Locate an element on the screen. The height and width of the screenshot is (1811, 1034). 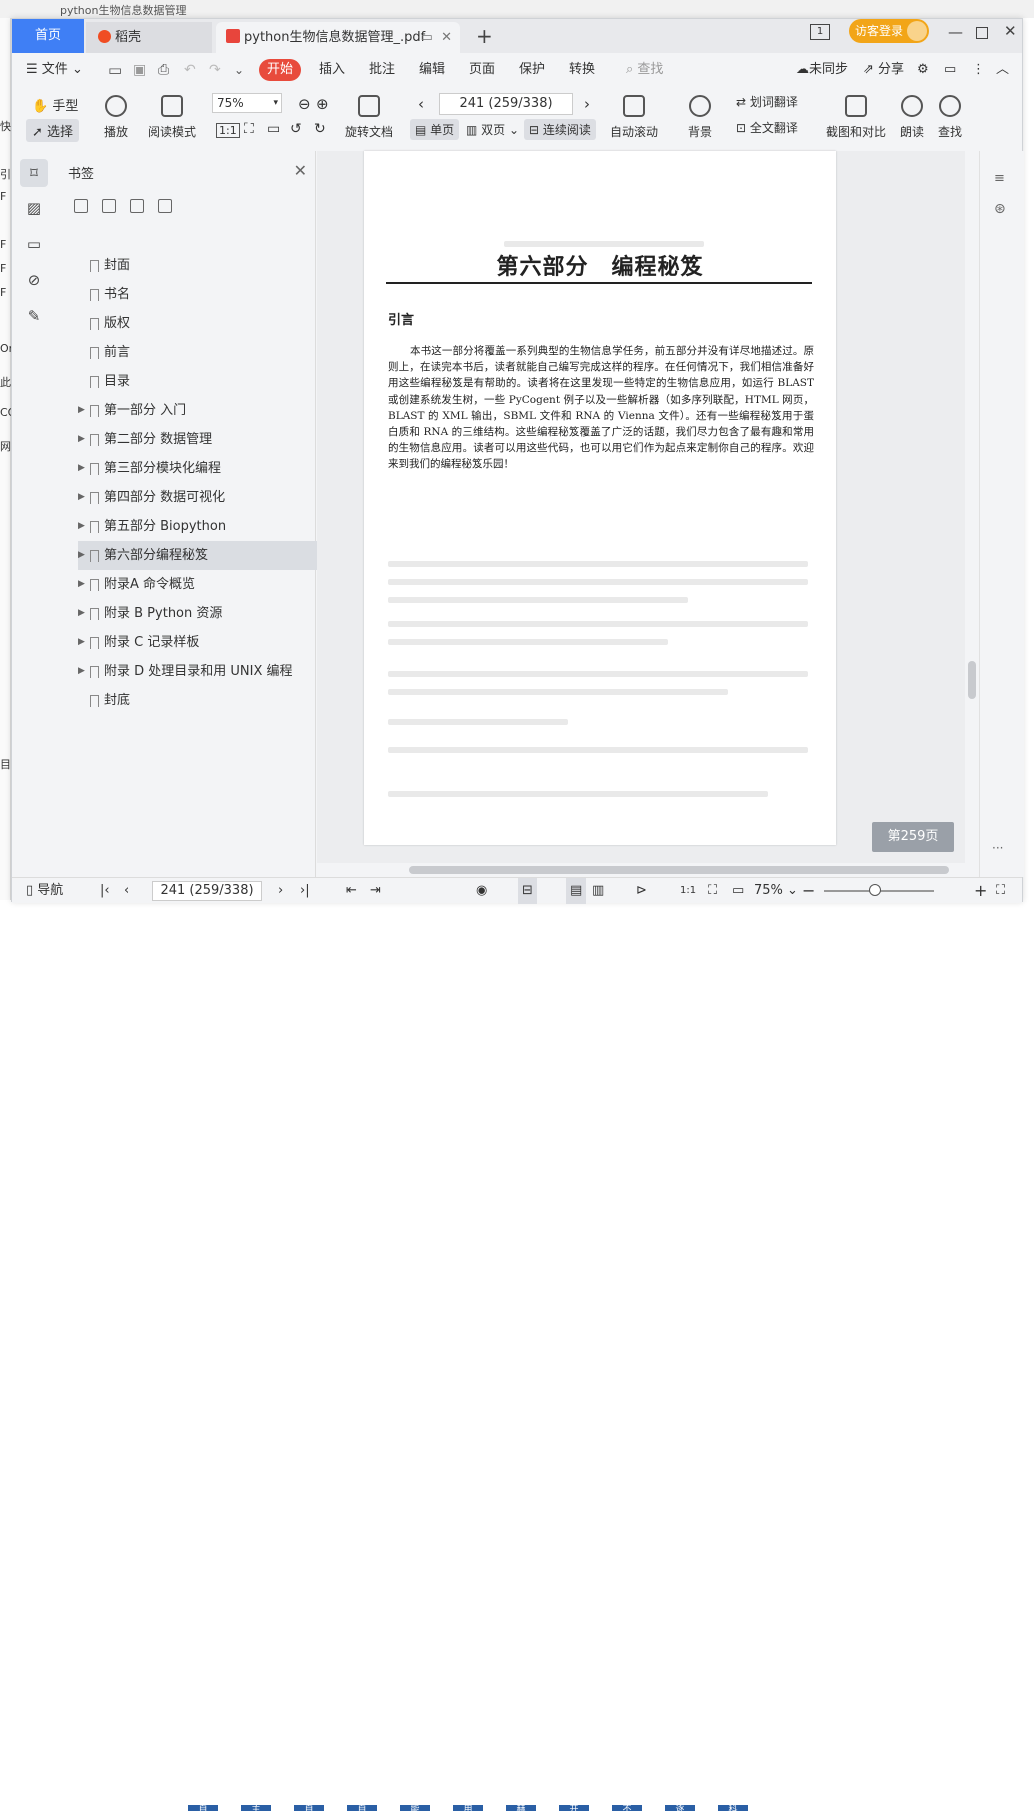
bookmark-item: ▶ 第一部分 入门 is located at coordinates (198, 410).